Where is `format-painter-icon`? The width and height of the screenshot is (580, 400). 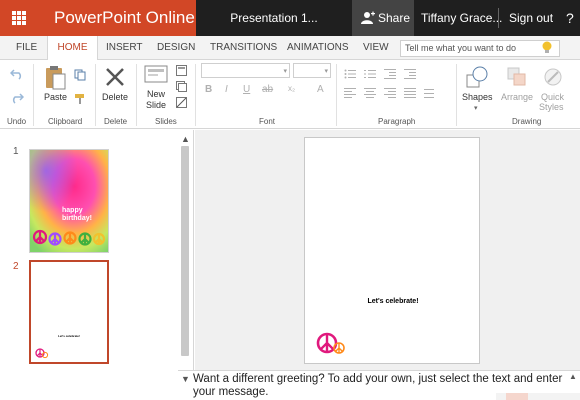
format-painter-icon is located at coordinates (80, 99).